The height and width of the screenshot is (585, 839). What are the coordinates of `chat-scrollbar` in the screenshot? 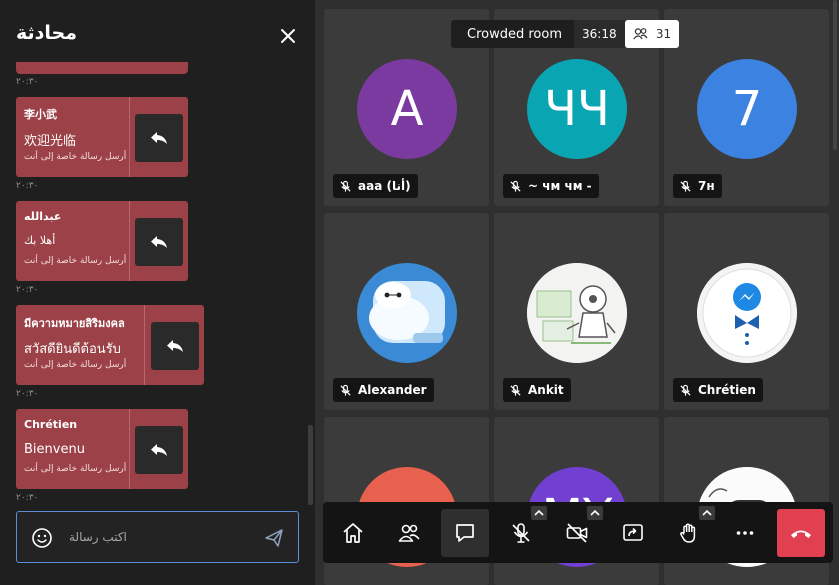 It's located at (310, 465).